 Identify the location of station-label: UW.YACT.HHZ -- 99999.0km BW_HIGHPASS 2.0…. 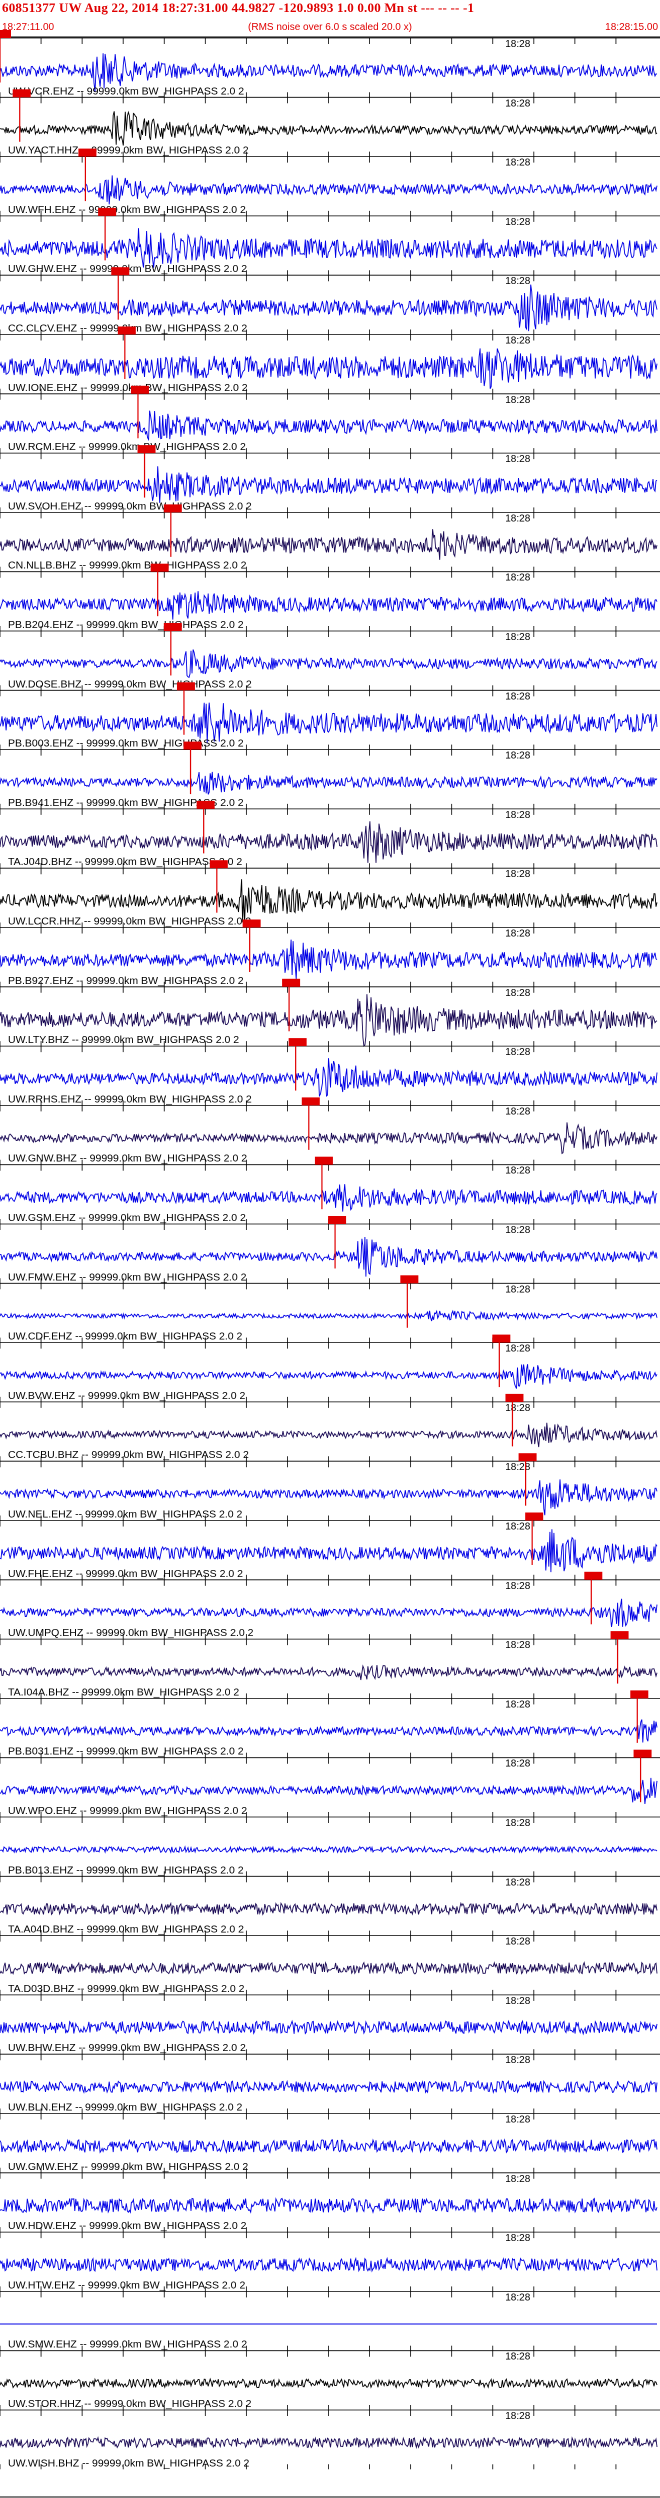
(128, 151).